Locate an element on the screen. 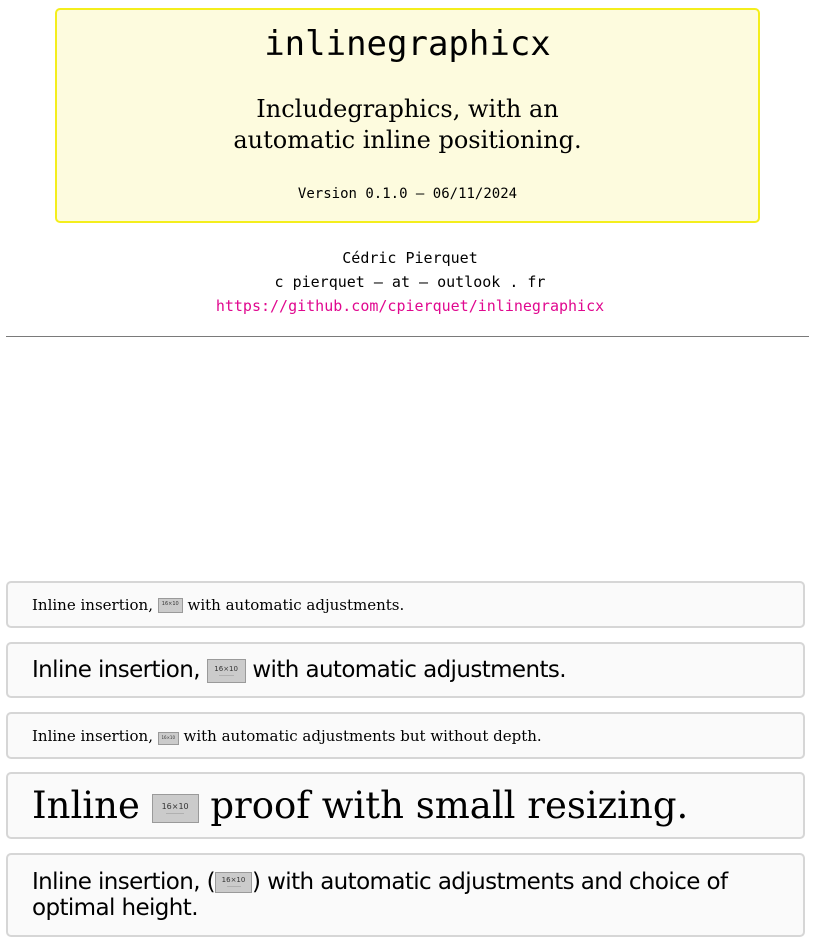  package-name: inlinegraphicx is located at coordinates (407, 44).